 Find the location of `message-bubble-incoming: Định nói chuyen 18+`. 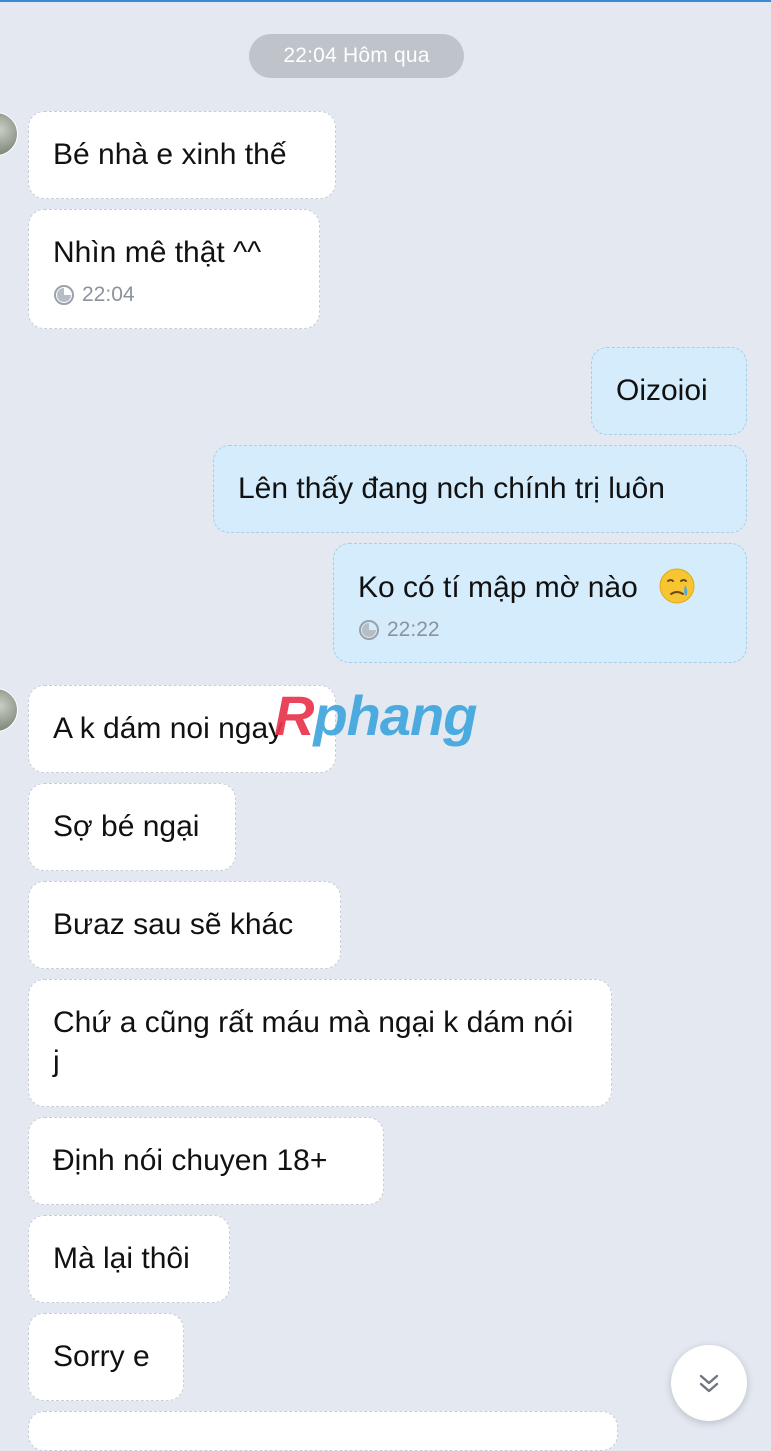

message-bubble-incoming: Định nói chuyen 18+ is located at coordinates (206, 1161).